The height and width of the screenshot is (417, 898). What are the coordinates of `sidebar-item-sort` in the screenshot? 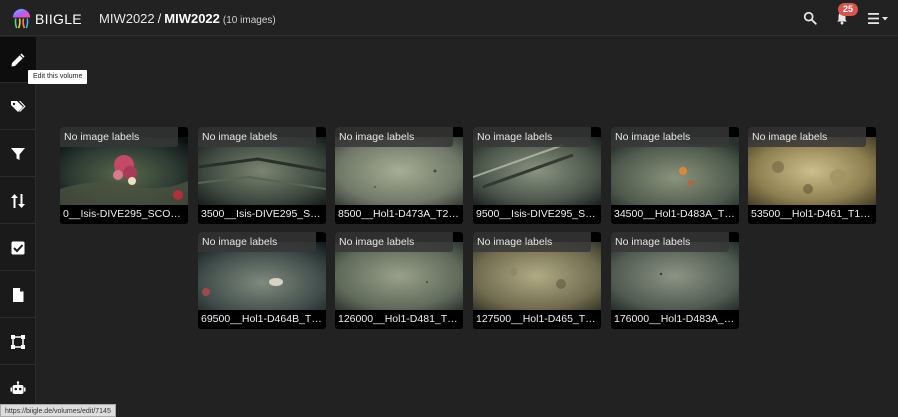 It's located at (18, 201).